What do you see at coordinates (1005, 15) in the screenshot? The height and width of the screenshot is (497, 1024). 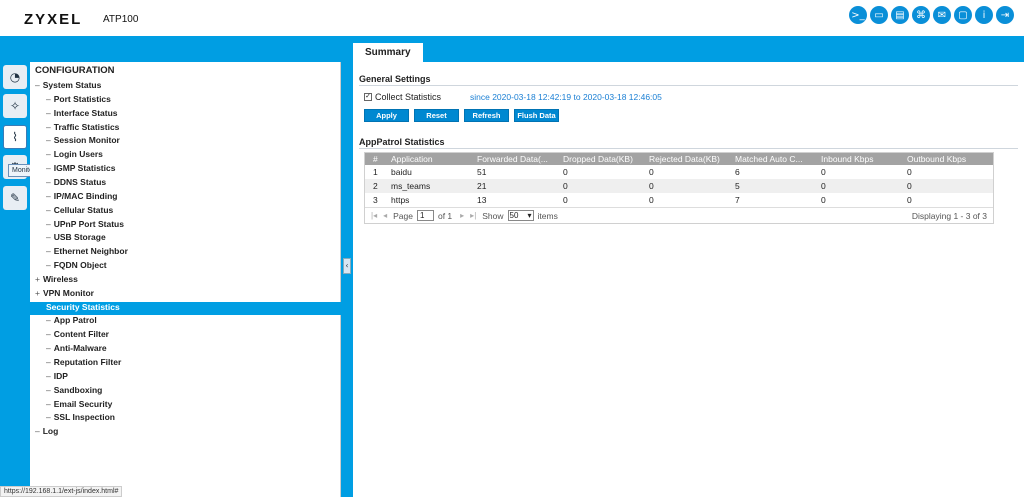 I see `logout-icon: ⇥` at bounding box center [1005, 15].